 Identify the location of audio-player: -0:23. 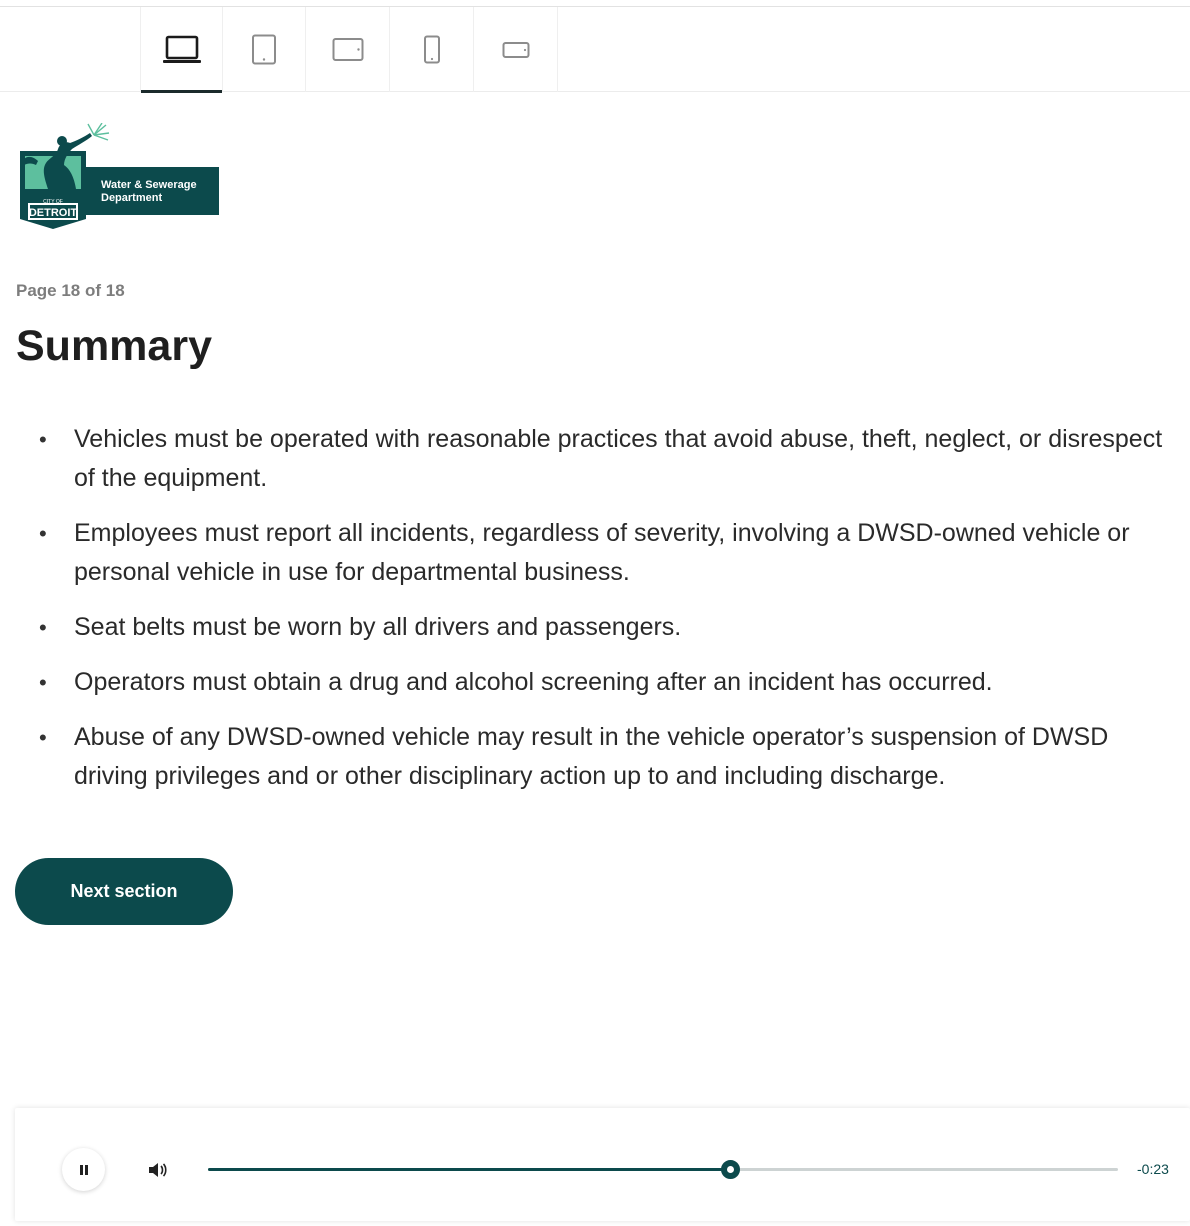
(602, 1164).